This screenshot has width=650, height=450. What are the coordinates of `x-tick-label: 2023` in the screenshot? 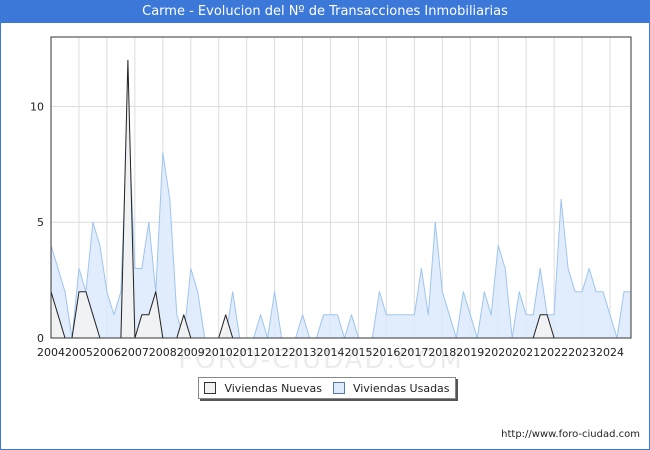 It's located at (582, 352).